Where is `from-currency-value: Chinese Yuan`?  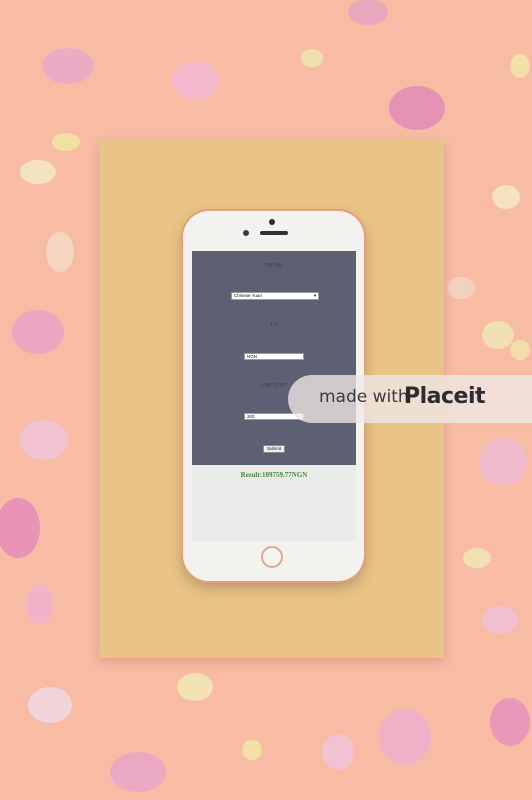 from-currency-value: Chinese Yuan is located at coordinates (248, 295).